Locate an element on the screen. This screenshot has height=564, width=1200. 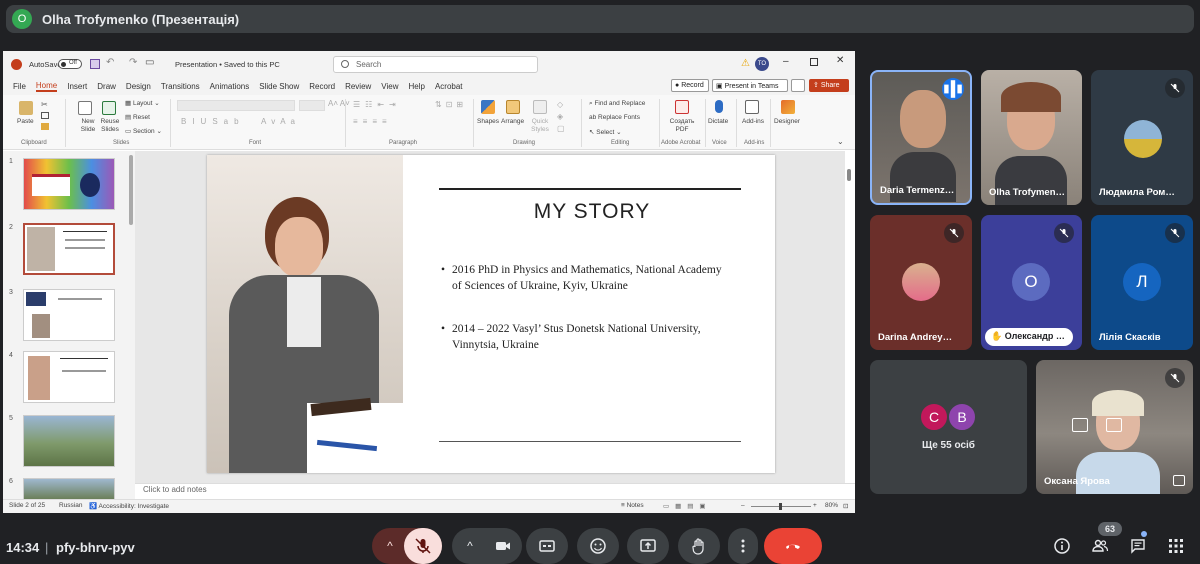
slide-scrollbar is located at coordinates (849, 175).